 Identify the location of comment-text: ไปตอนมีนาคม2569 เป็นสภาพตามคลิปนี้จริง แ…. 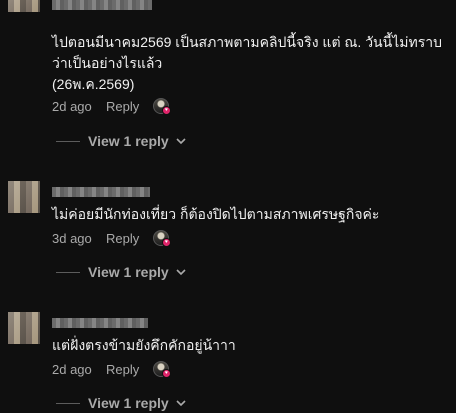
(247, 63).